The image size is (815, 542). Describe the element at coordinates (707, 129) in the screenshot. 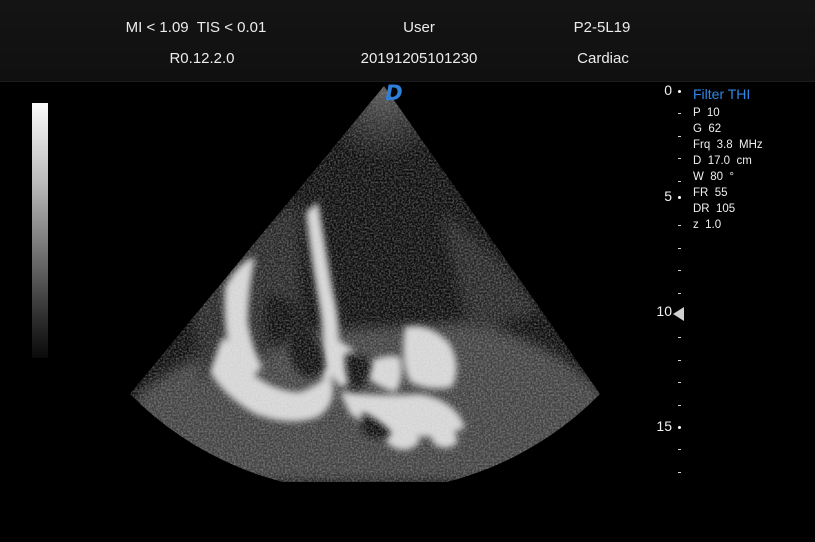

I see `param-gain: G 62` at that location.